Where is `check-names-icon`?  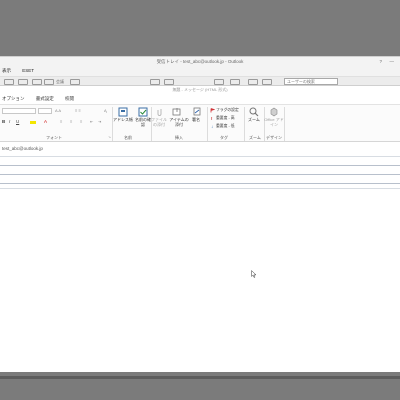 check-names-icon is located at coordinates (143, 112).